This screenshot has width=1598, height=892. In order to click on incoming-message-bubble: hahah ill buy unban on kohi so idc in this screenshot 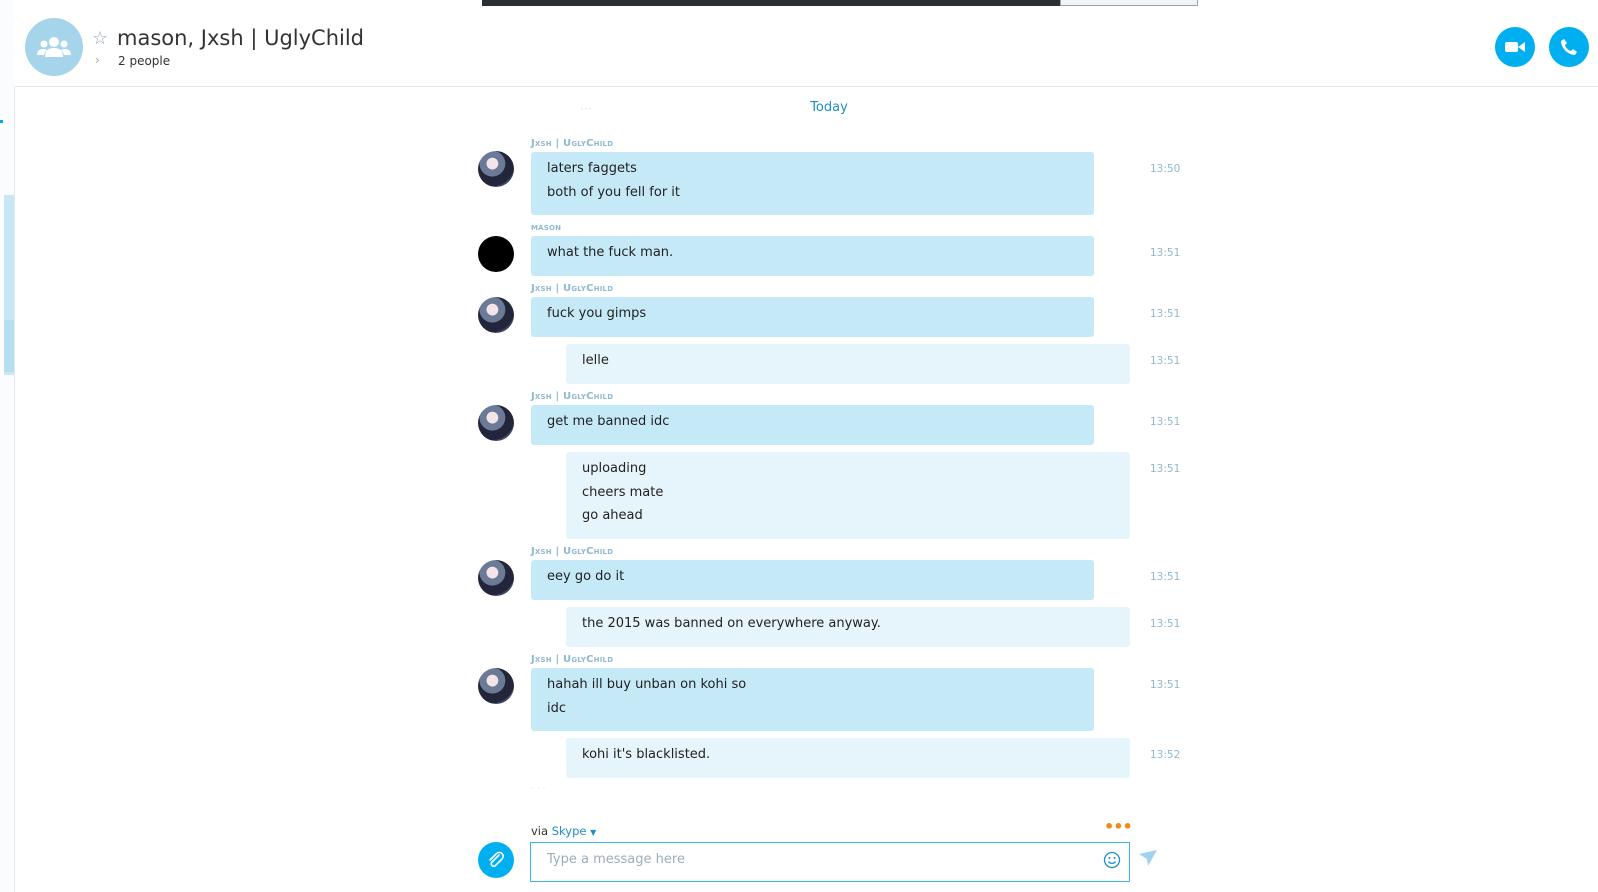, I will do `click(812, 699)`.